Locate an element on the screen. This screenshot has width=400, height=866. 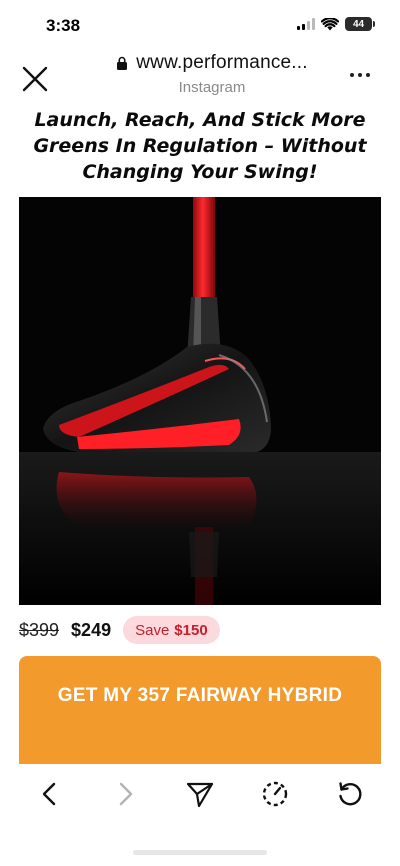
status-bar: 3:38 44 is located at coordinates (200, 25).